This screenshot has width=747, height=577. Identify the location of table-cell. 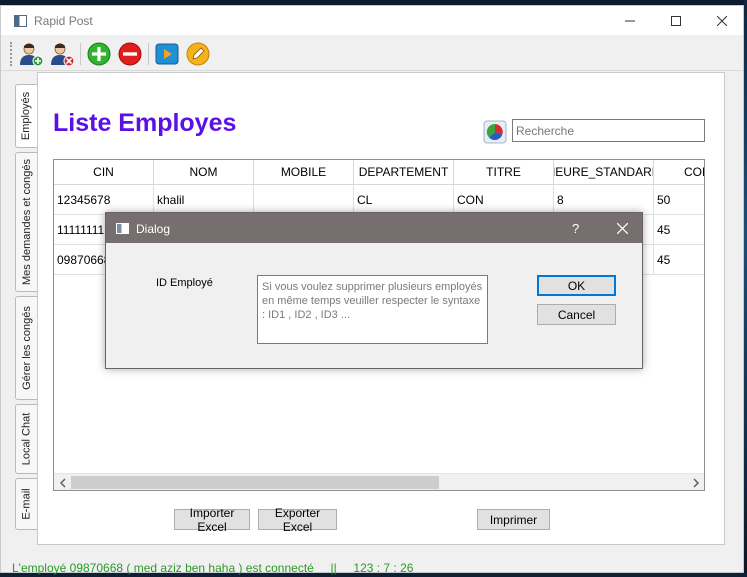
(304, 200).